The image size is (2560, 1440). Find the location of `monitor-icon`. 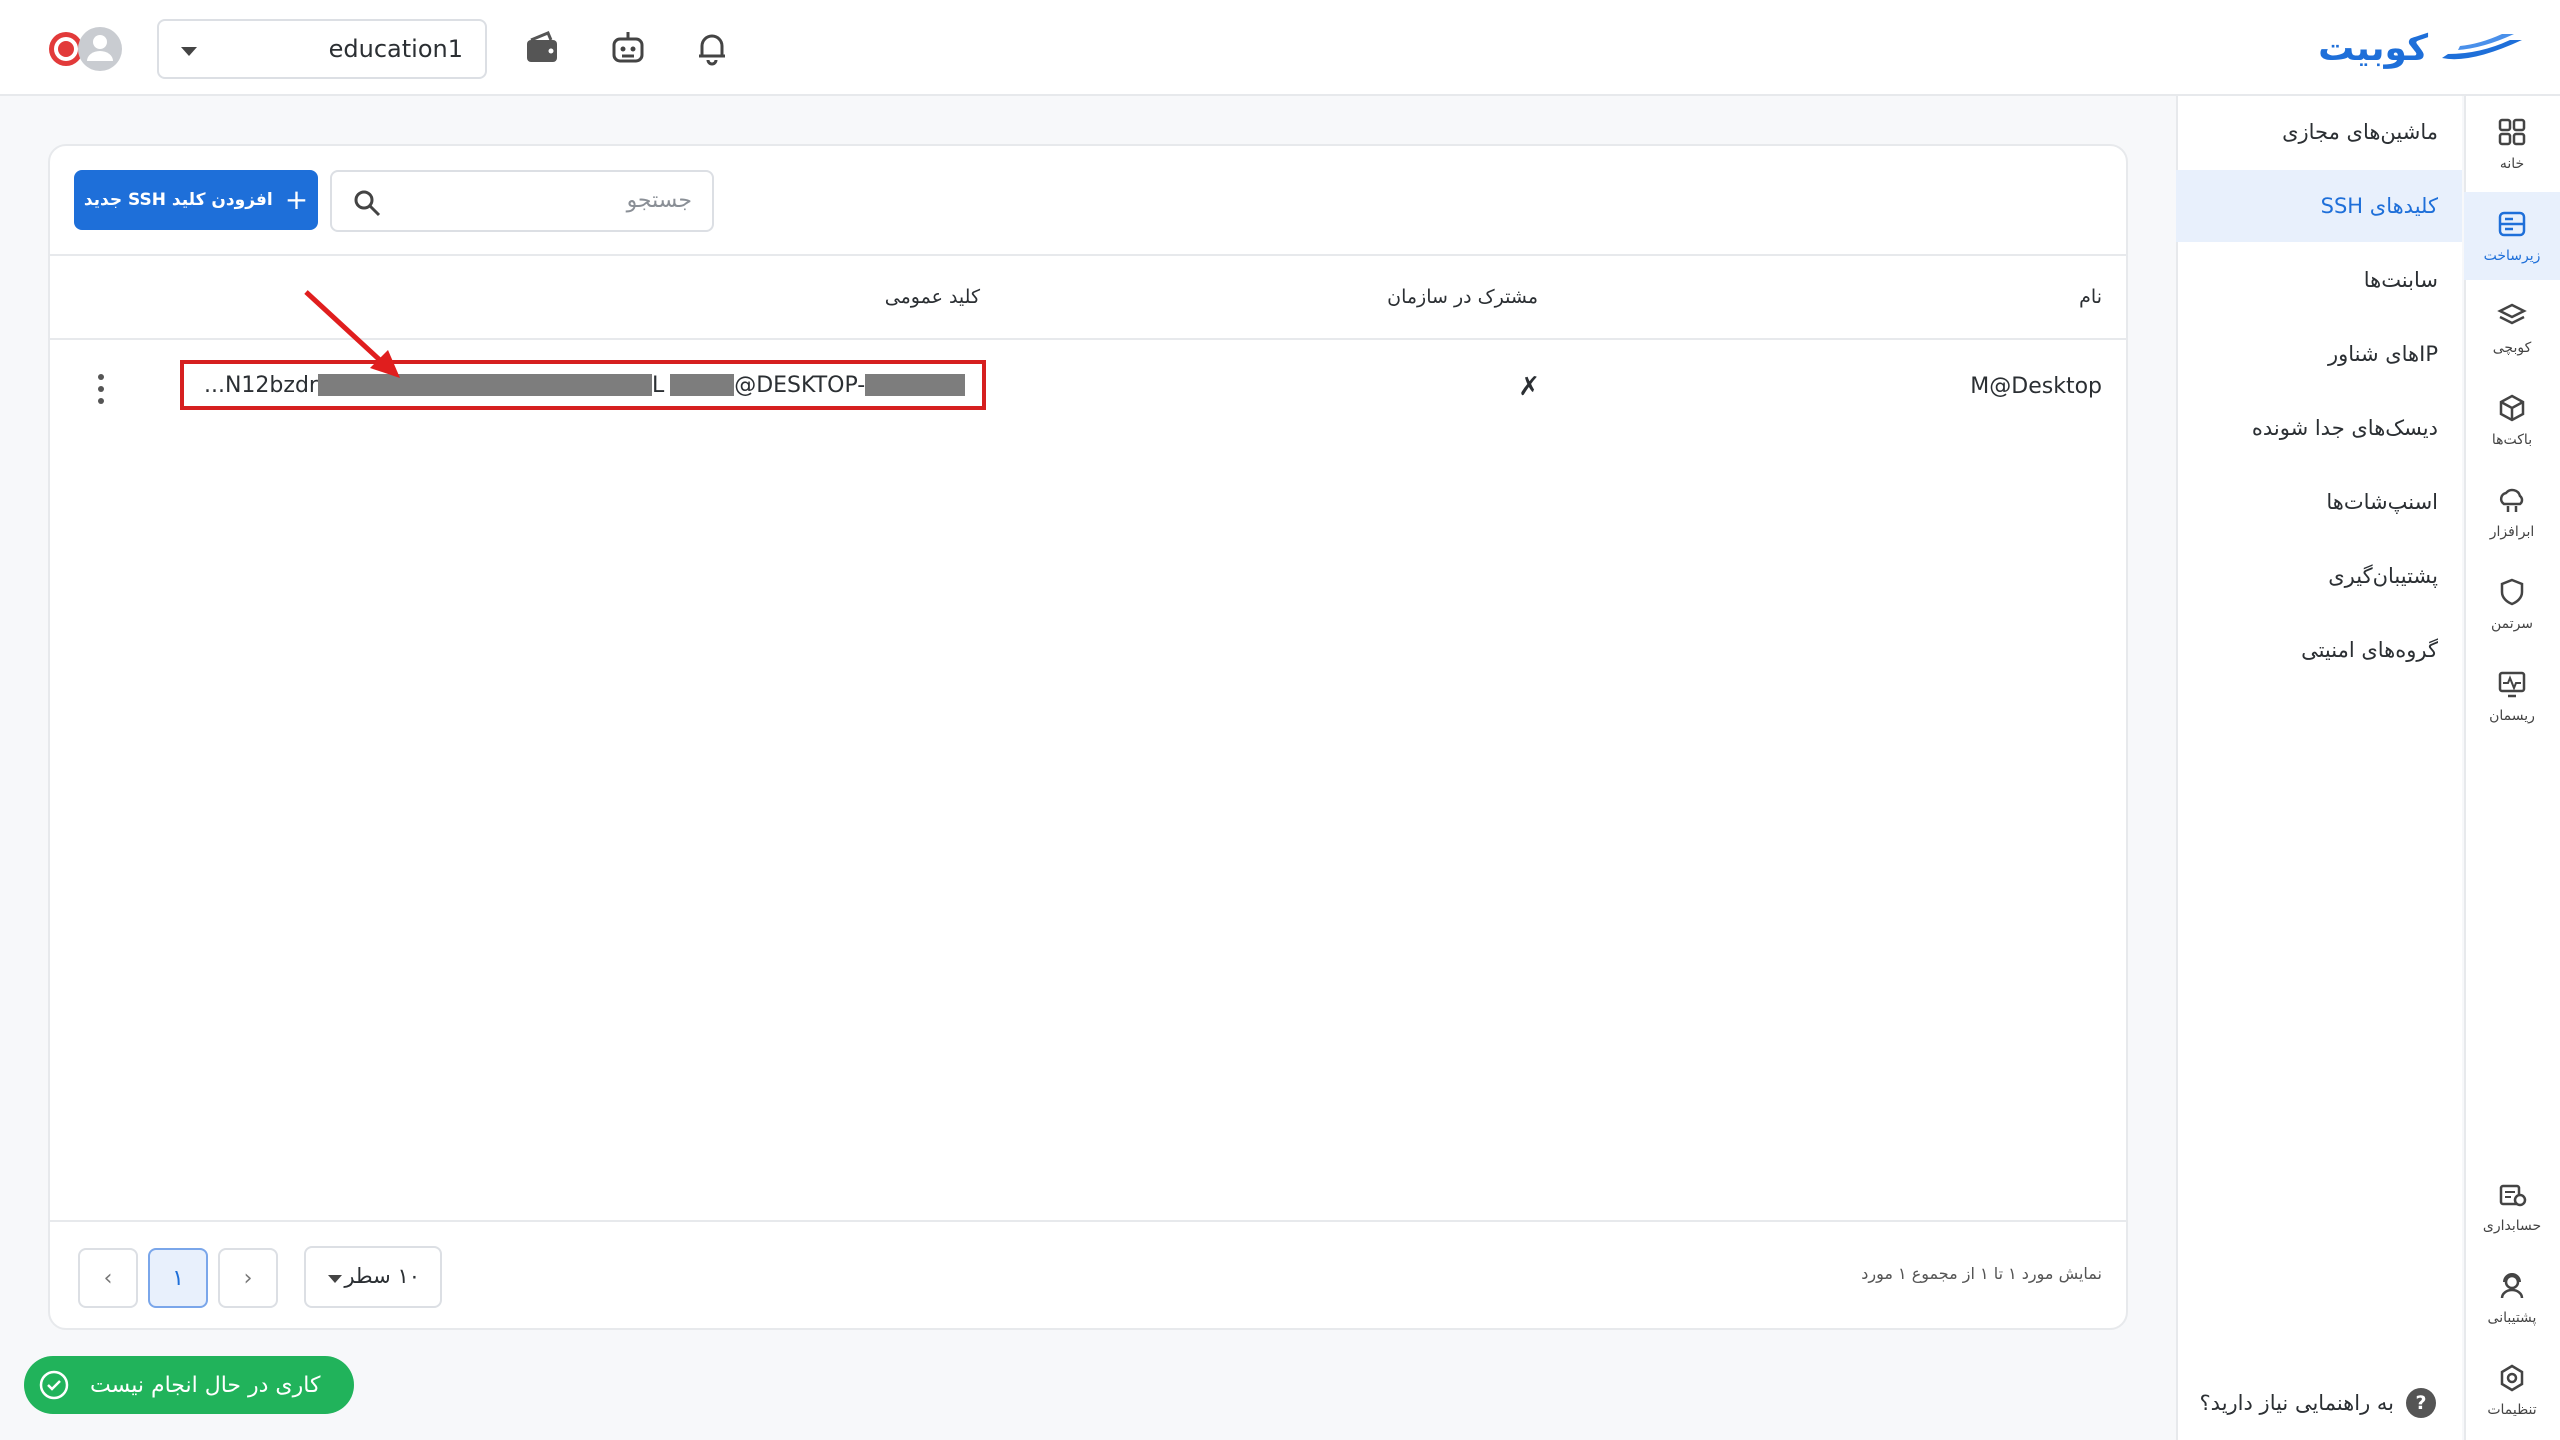

monitor-icon is located at coordinates (2512, 684).